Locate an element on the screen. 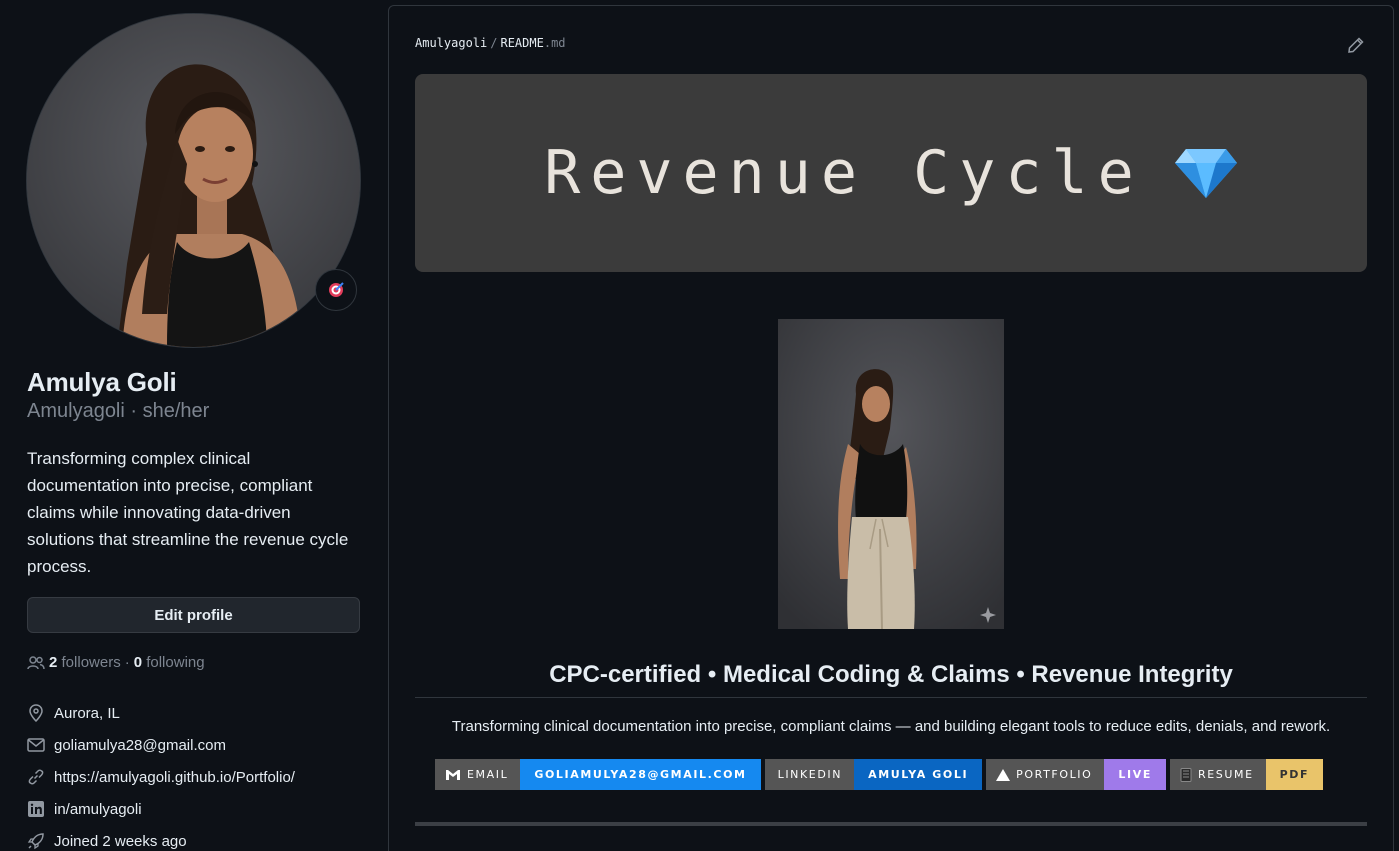 This screenshot has height=851, width=1399. readme-portrait-image is located at coordinates (891, 474).